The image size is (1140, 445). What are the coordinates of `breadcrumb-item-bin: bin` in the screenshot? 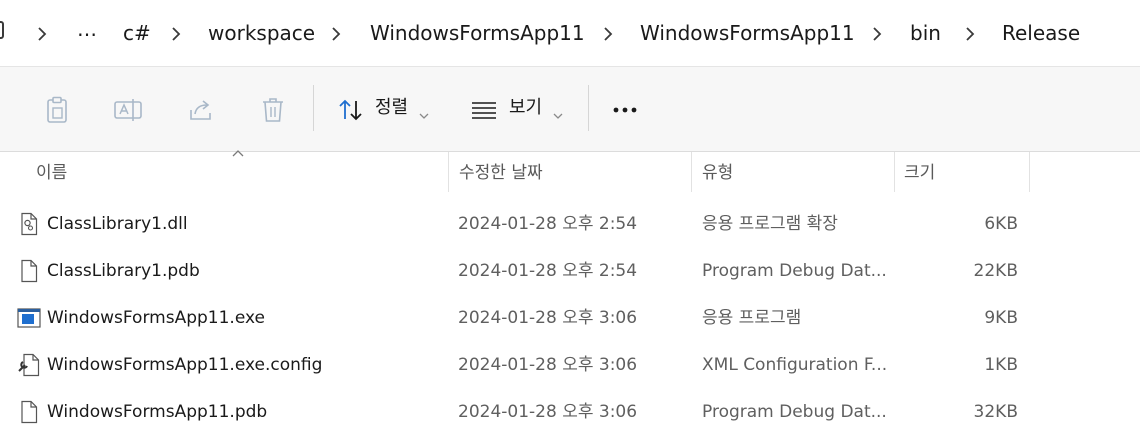 It's located at (925, 33).